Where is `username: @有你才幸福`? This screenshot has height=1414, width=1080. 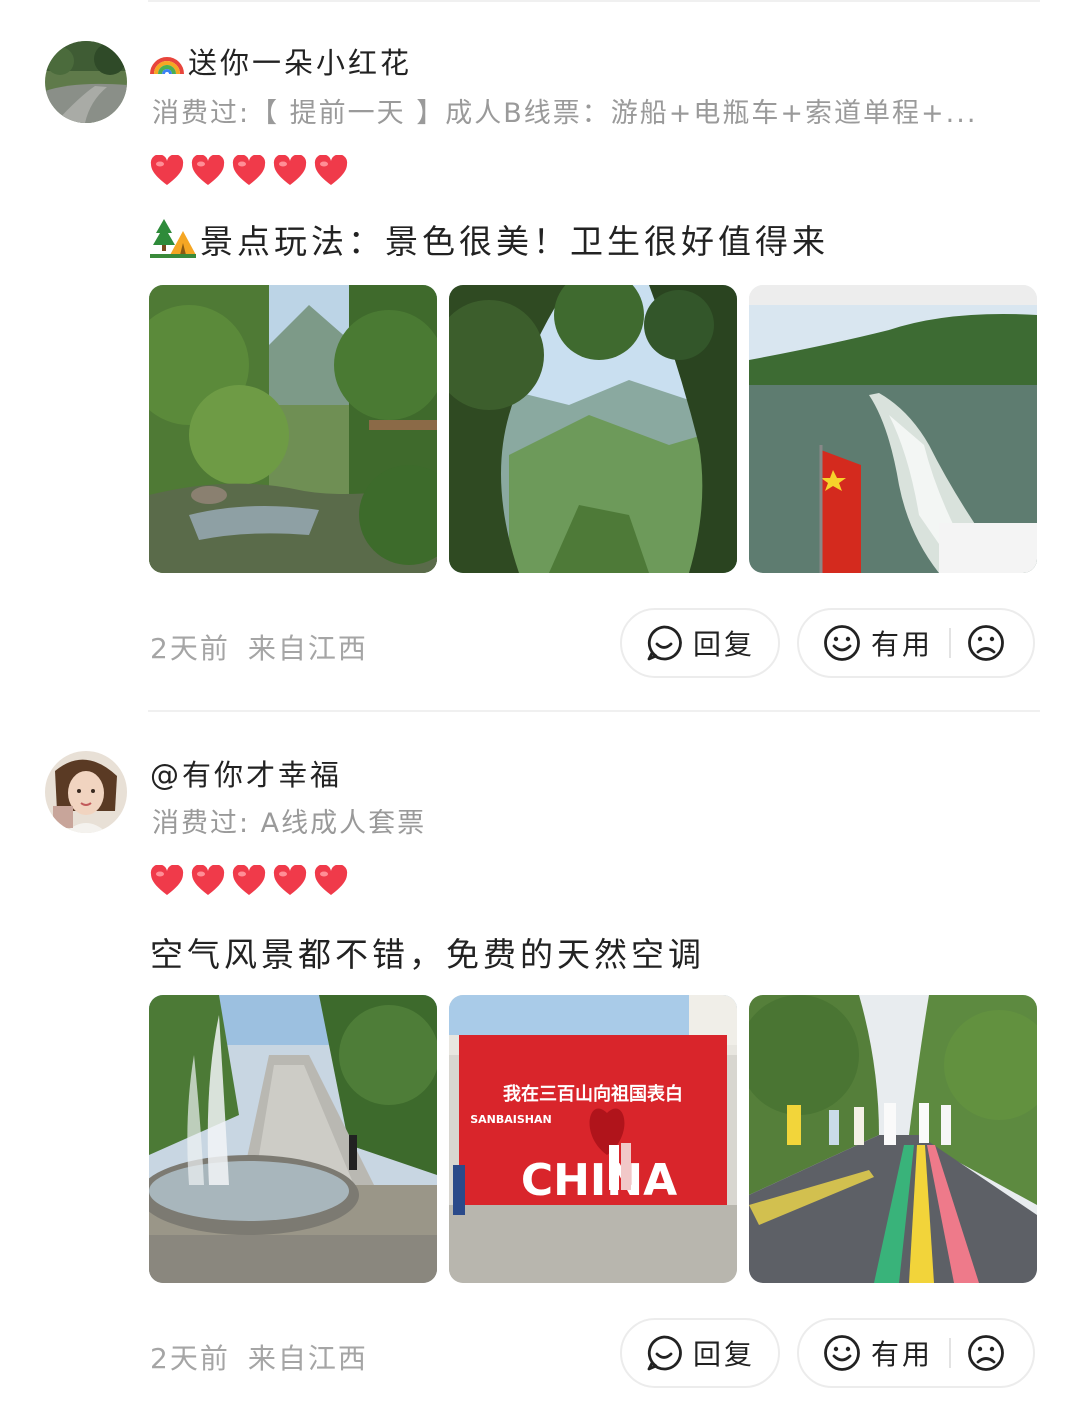
username: @有你才幸福 is located at coordinates (246, 773).